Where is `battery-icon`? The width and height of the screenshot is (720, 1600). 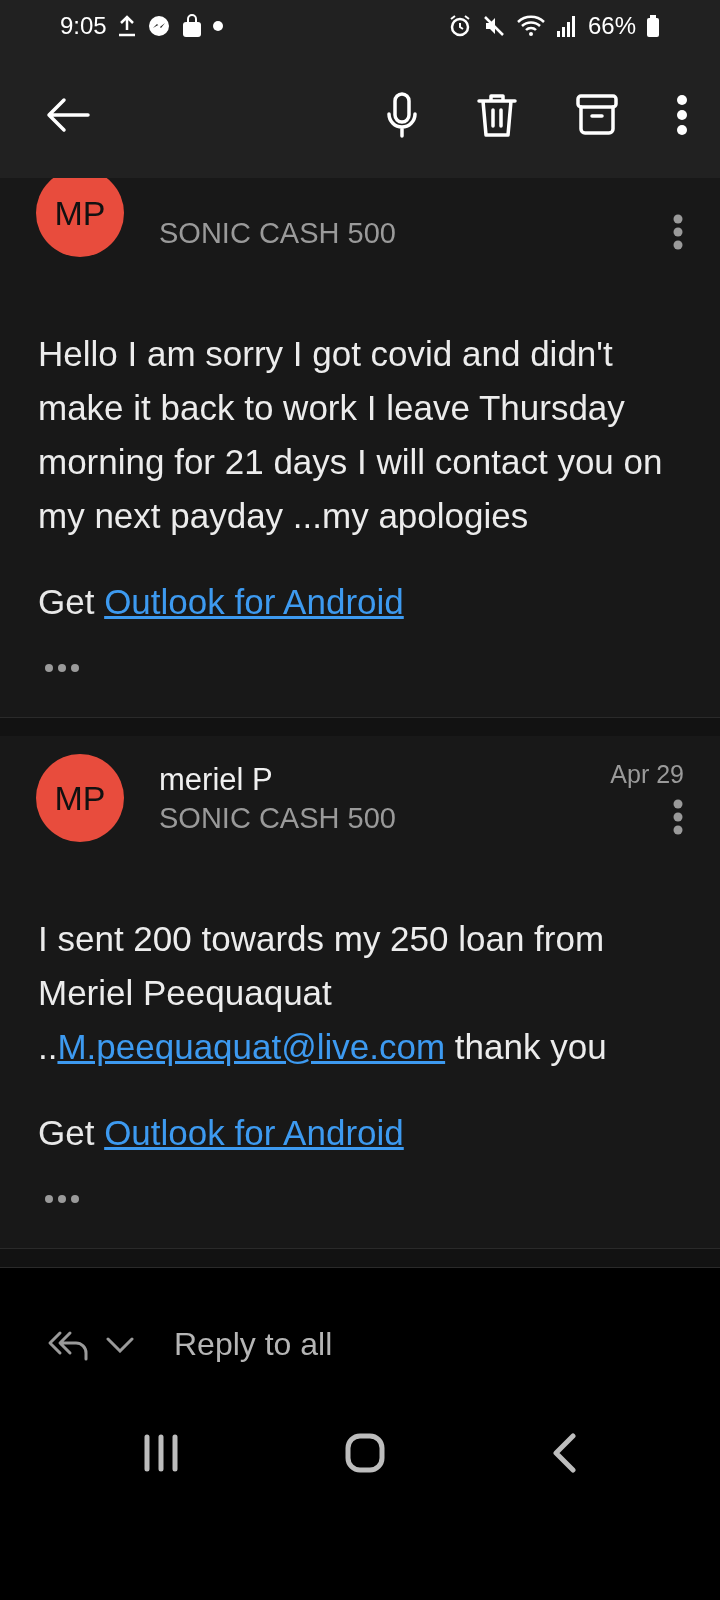 battery-icon is located at coordinates (653, 26).